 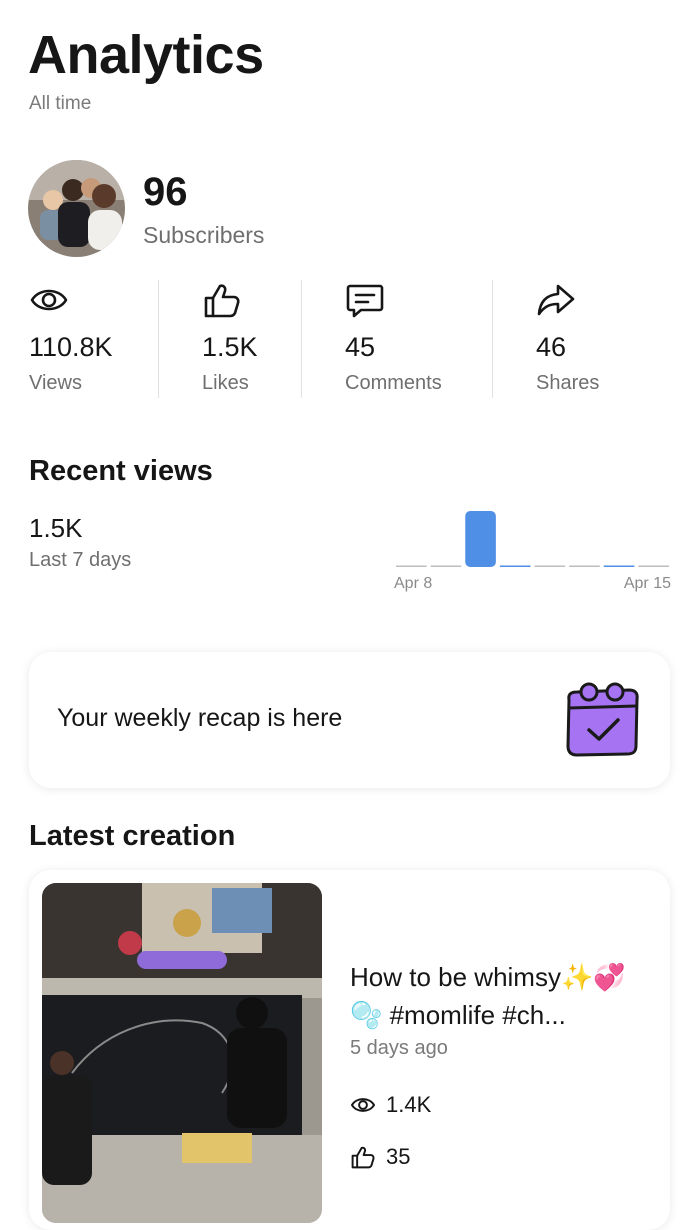 What do you see at coordinates (568, 383) in the screenshot?
I see `stat-label: Shares` at bounding box center [568, 383].